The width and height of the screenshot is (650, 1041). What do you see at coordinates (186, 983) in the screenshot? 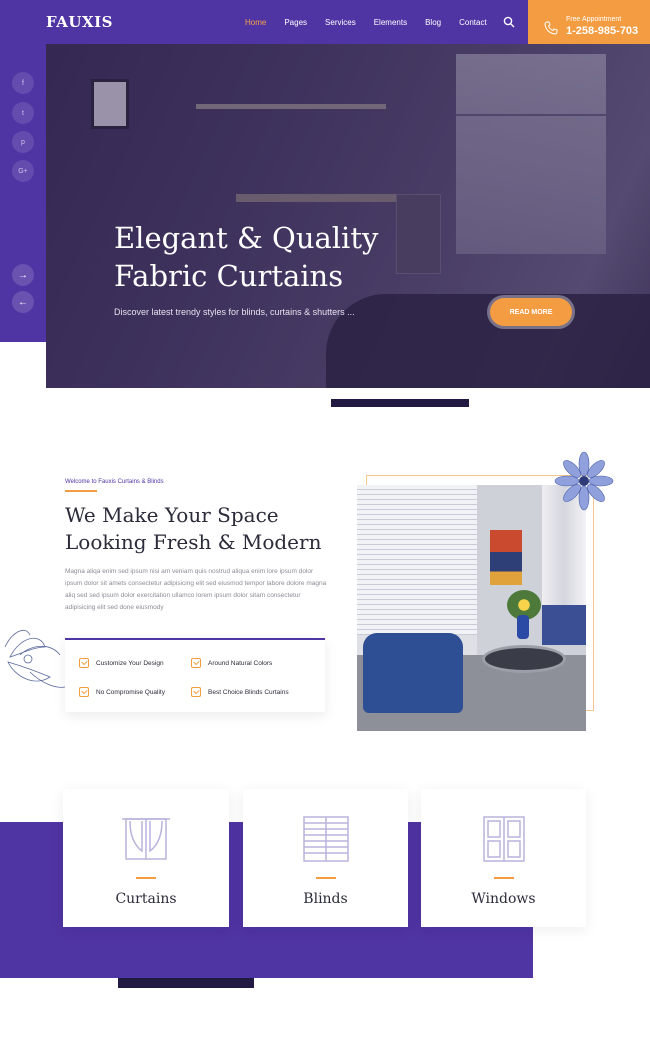
I see `services-decor-strip` at bounding box center [186, 983].